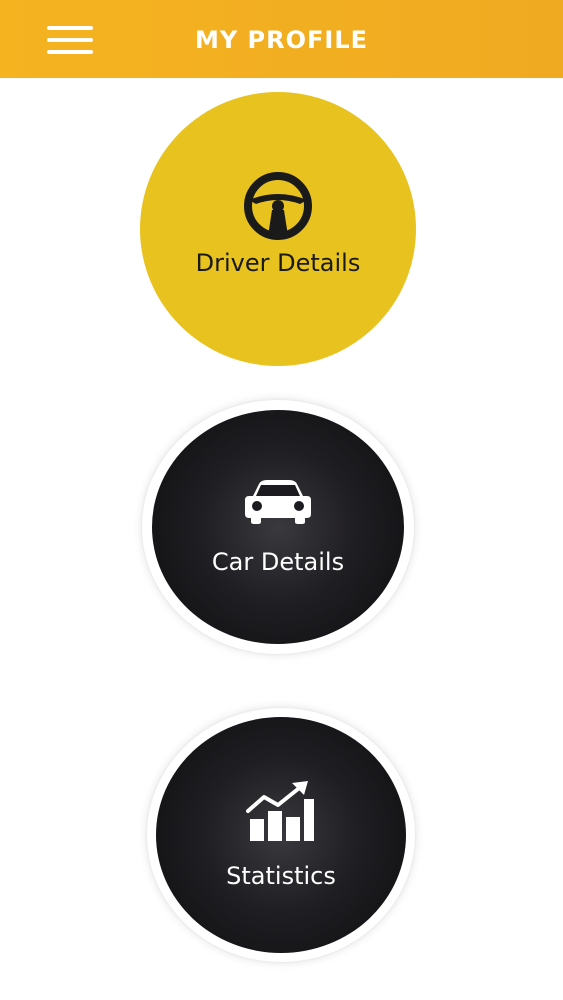 The height and width of the screenshot is (1000, 563). I want to click on statistics-label: Statistics, so click(281, 876).